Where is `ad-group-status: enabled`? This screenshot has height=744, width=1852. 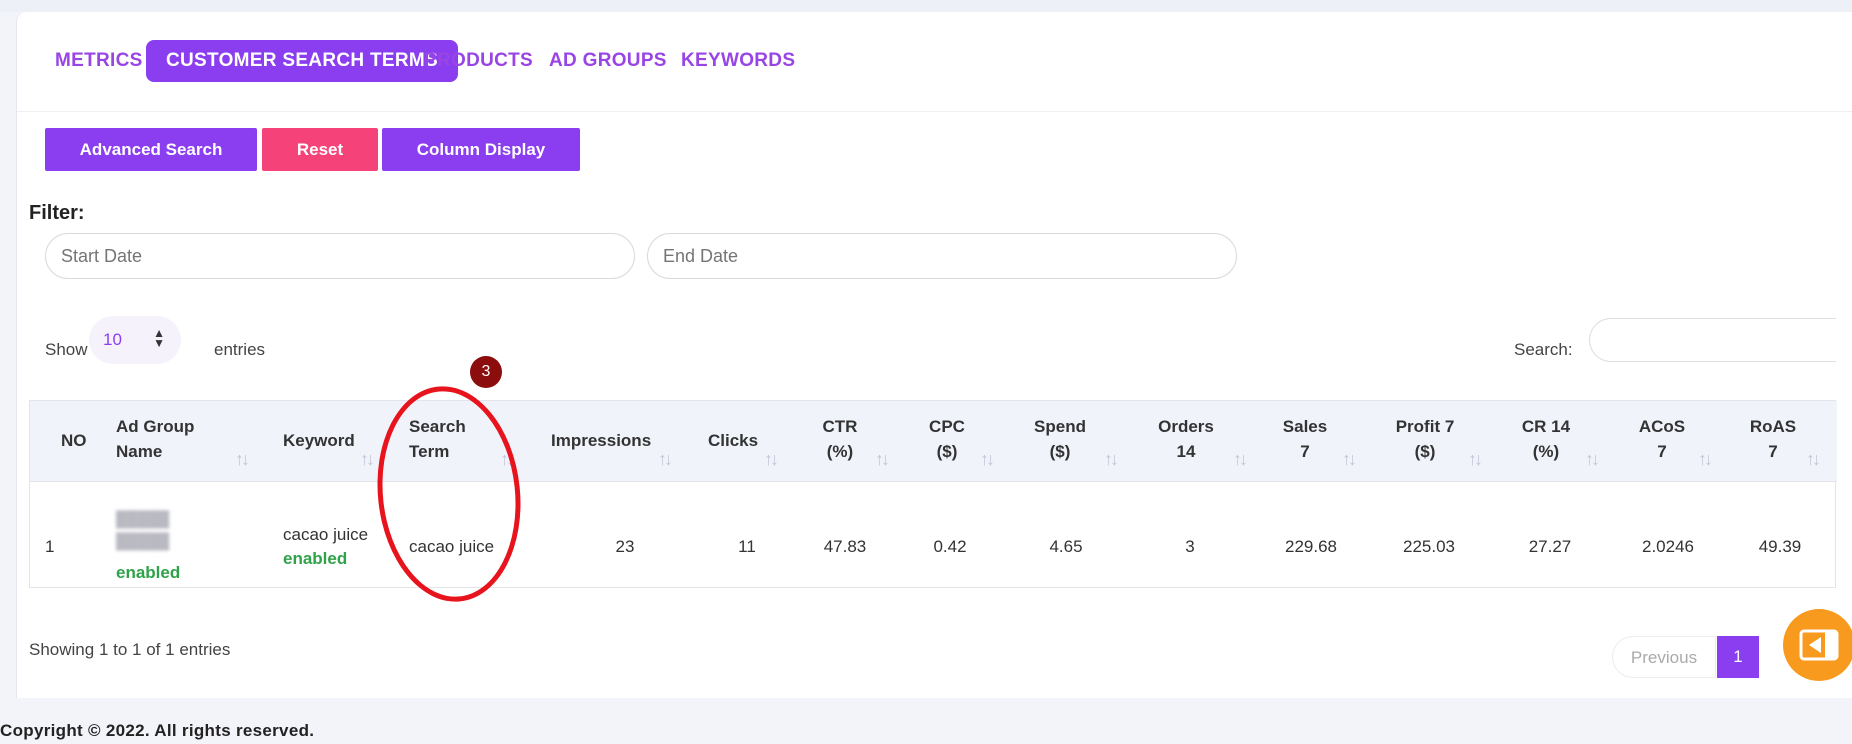
ad-group-status: enabled is located at coordinates (148, 572).